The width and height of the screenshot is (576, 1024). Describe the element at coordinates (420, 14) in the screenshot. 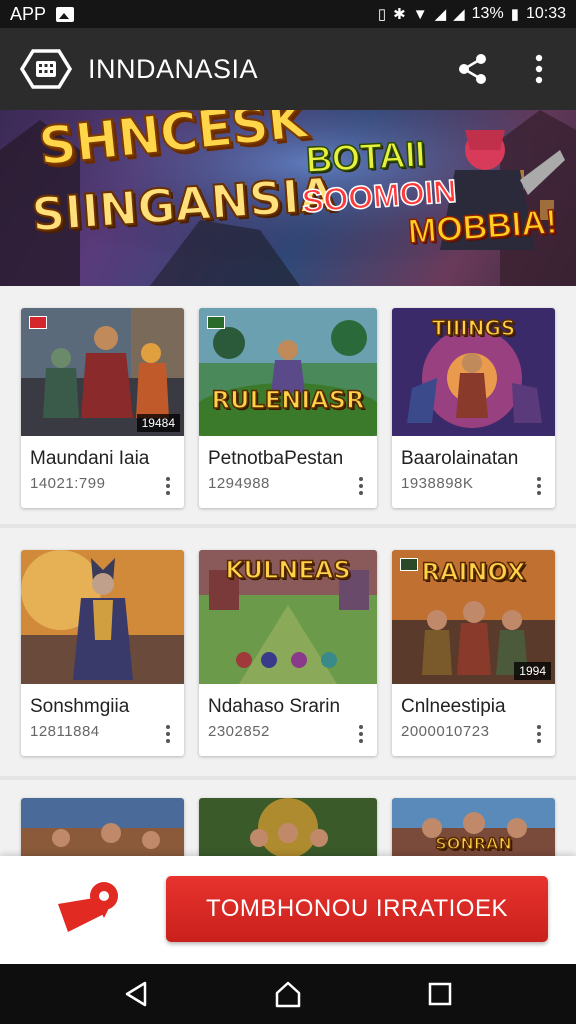

I see `wifi-icon: ▼` at that location.